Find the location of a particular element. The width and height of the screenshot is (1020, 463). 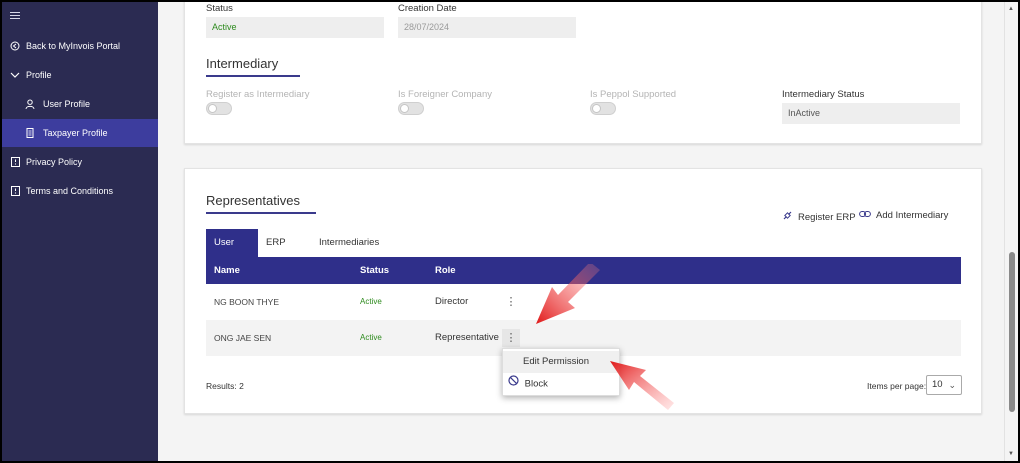

back-circle-icon is located at coordinates (15, 46).